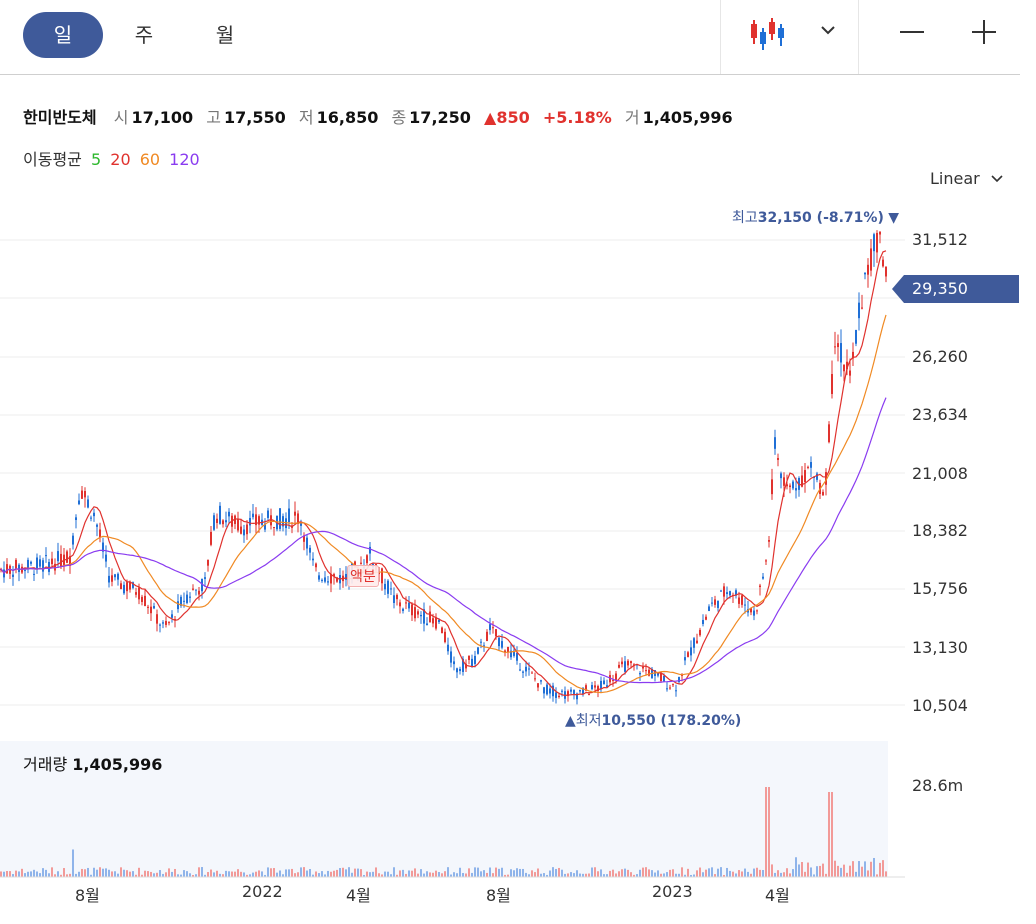 The height and width of the screenshot is (924, 1036). Describe the element at coordinates (363, 576) in the screenshot. I see `split-badge: 액분` at that location.